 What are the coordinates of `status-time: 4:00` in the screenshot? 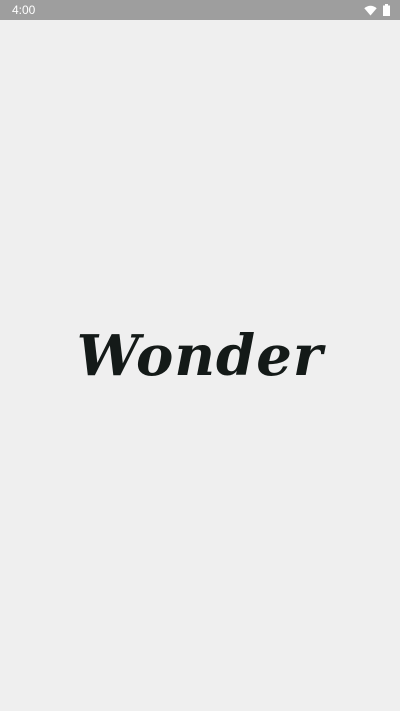 It's located at (24, 10).